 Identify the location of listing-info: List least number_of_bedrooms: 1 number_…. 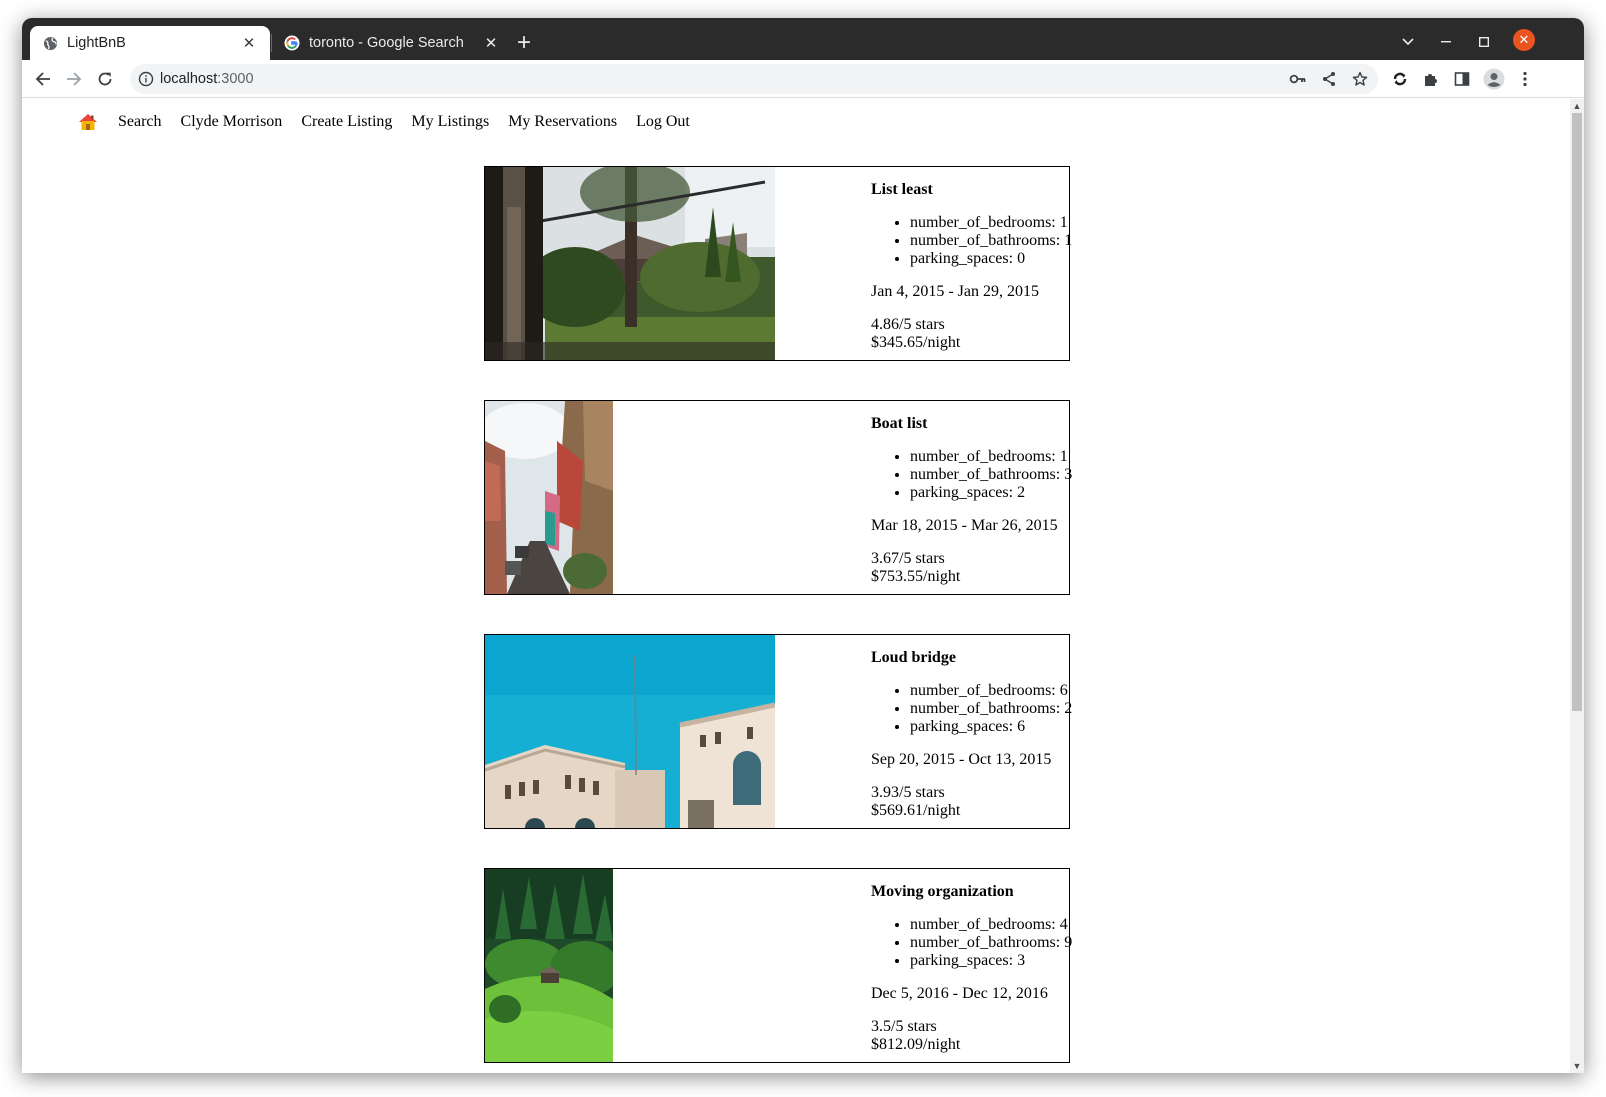
(971, 266).